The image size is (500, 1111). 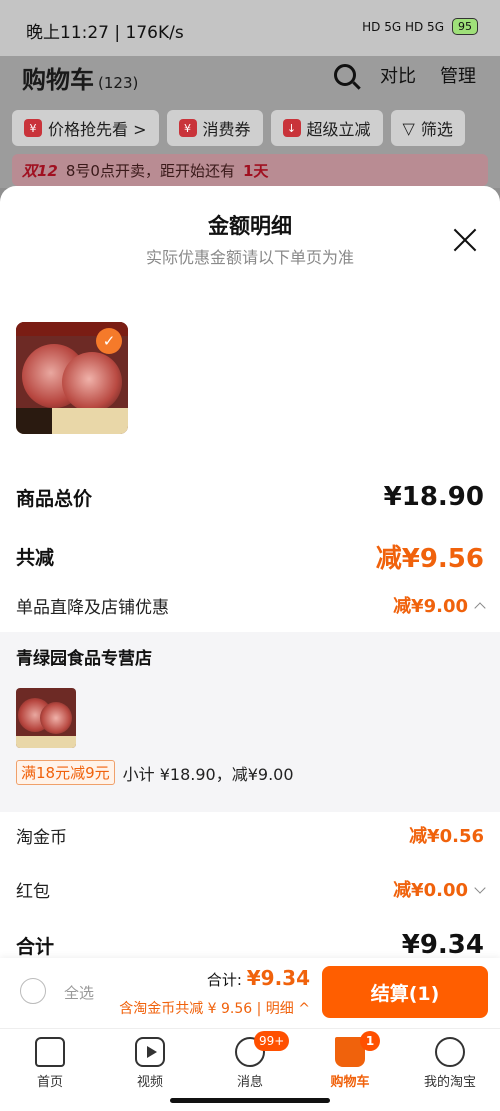 I want to click on sum-value: ¥9.34, so click(x=442, y=945).